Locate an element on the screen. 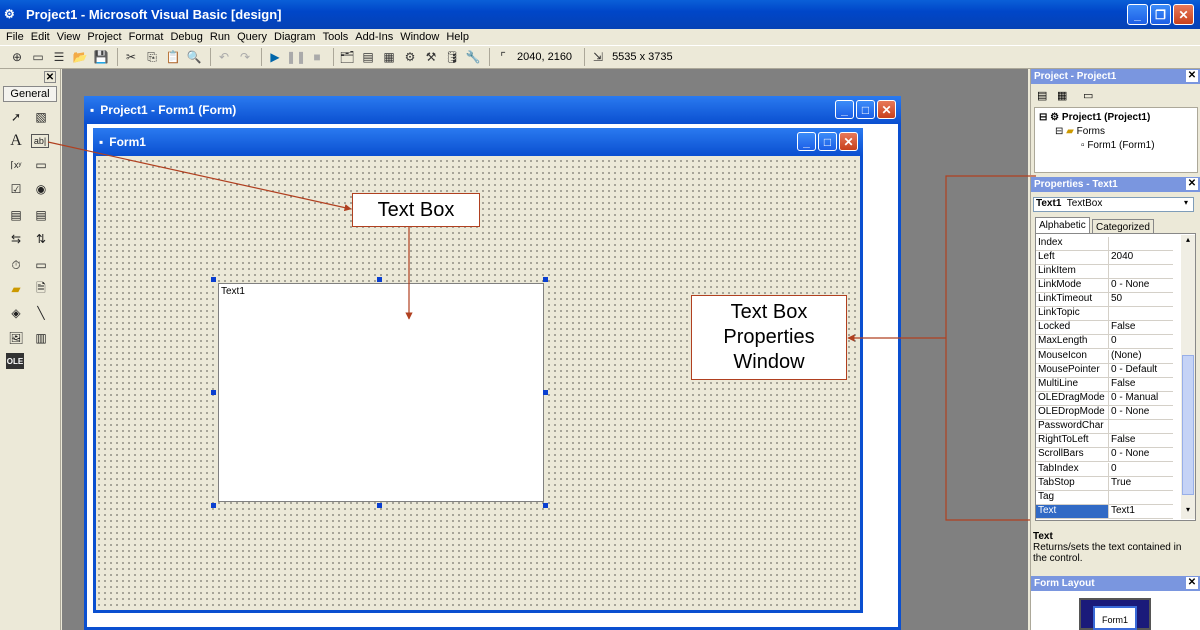 The image size is (1200, 630). property-row: MousePointer 0 - Default is located at coordinates (1104, 371).